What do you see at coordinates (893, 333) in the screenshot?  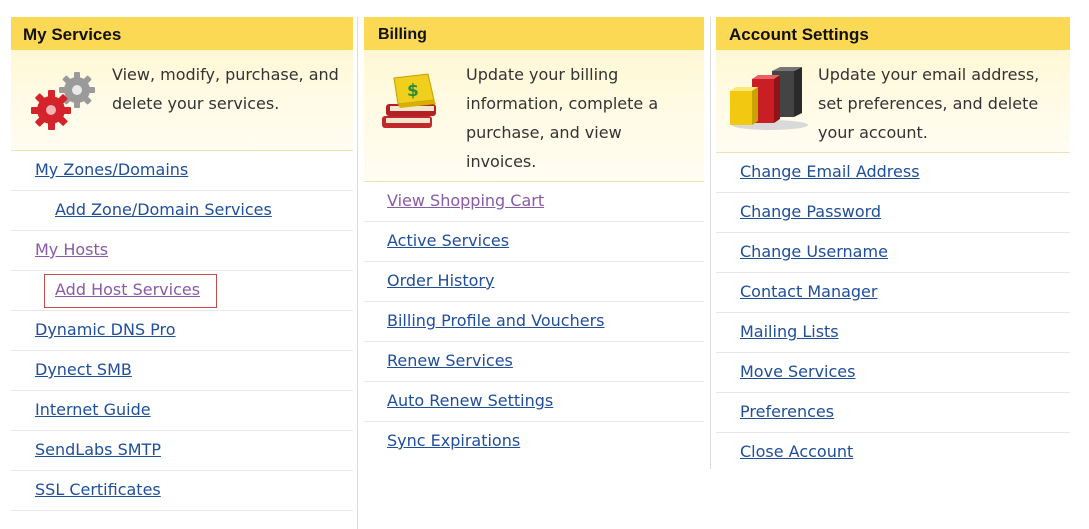 I see `list-item: Mailing Lists` at bounding box center [893, 333].